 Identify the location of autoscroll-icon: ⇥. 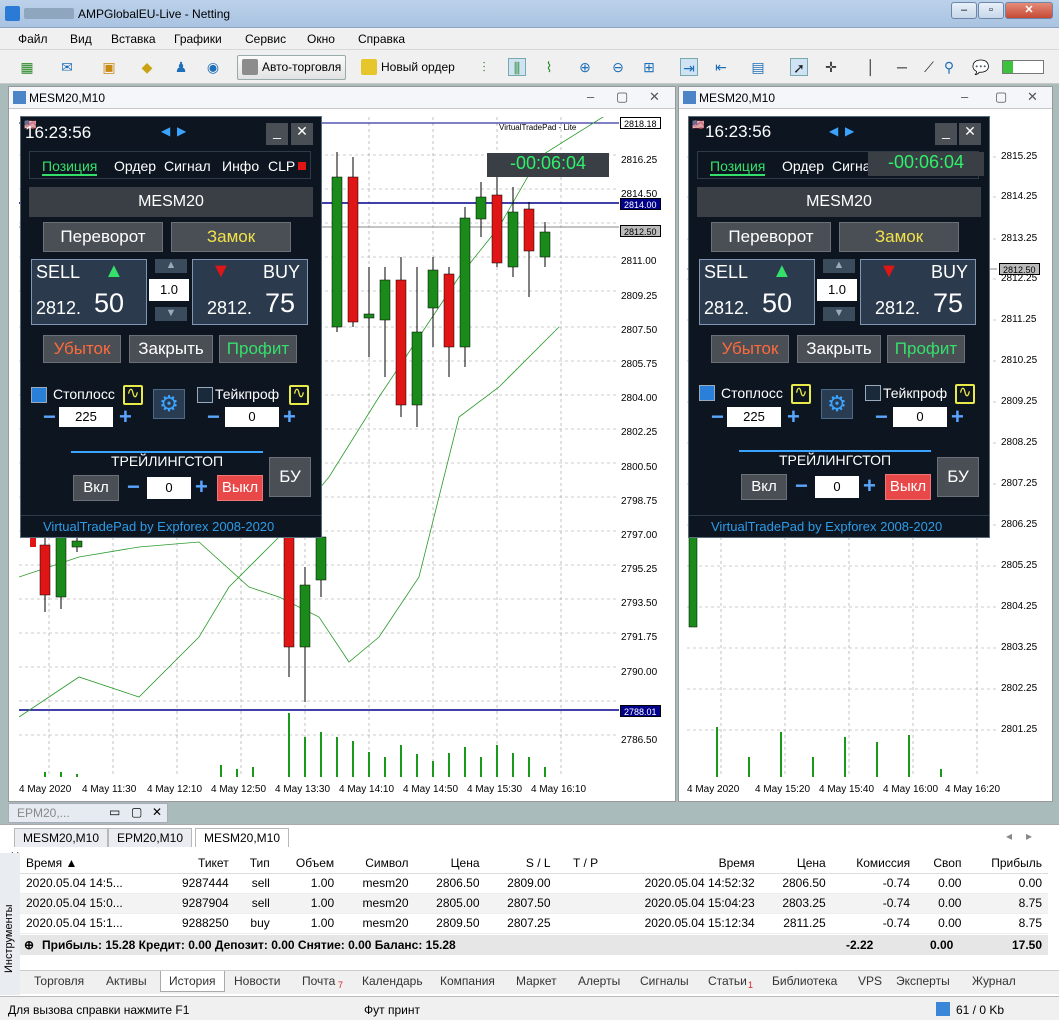
(689, 67).